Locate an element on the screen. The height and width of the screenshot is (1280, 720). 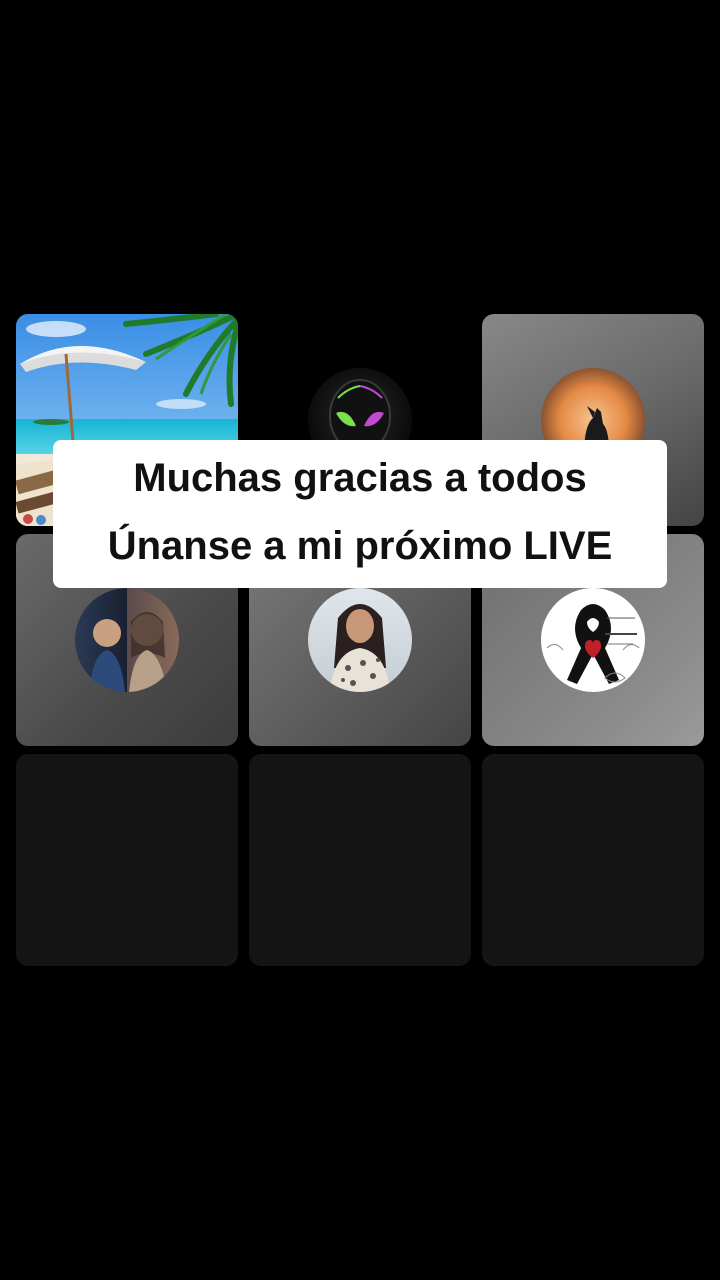
couple-photo-avatar is located at coordinates (127, 640).